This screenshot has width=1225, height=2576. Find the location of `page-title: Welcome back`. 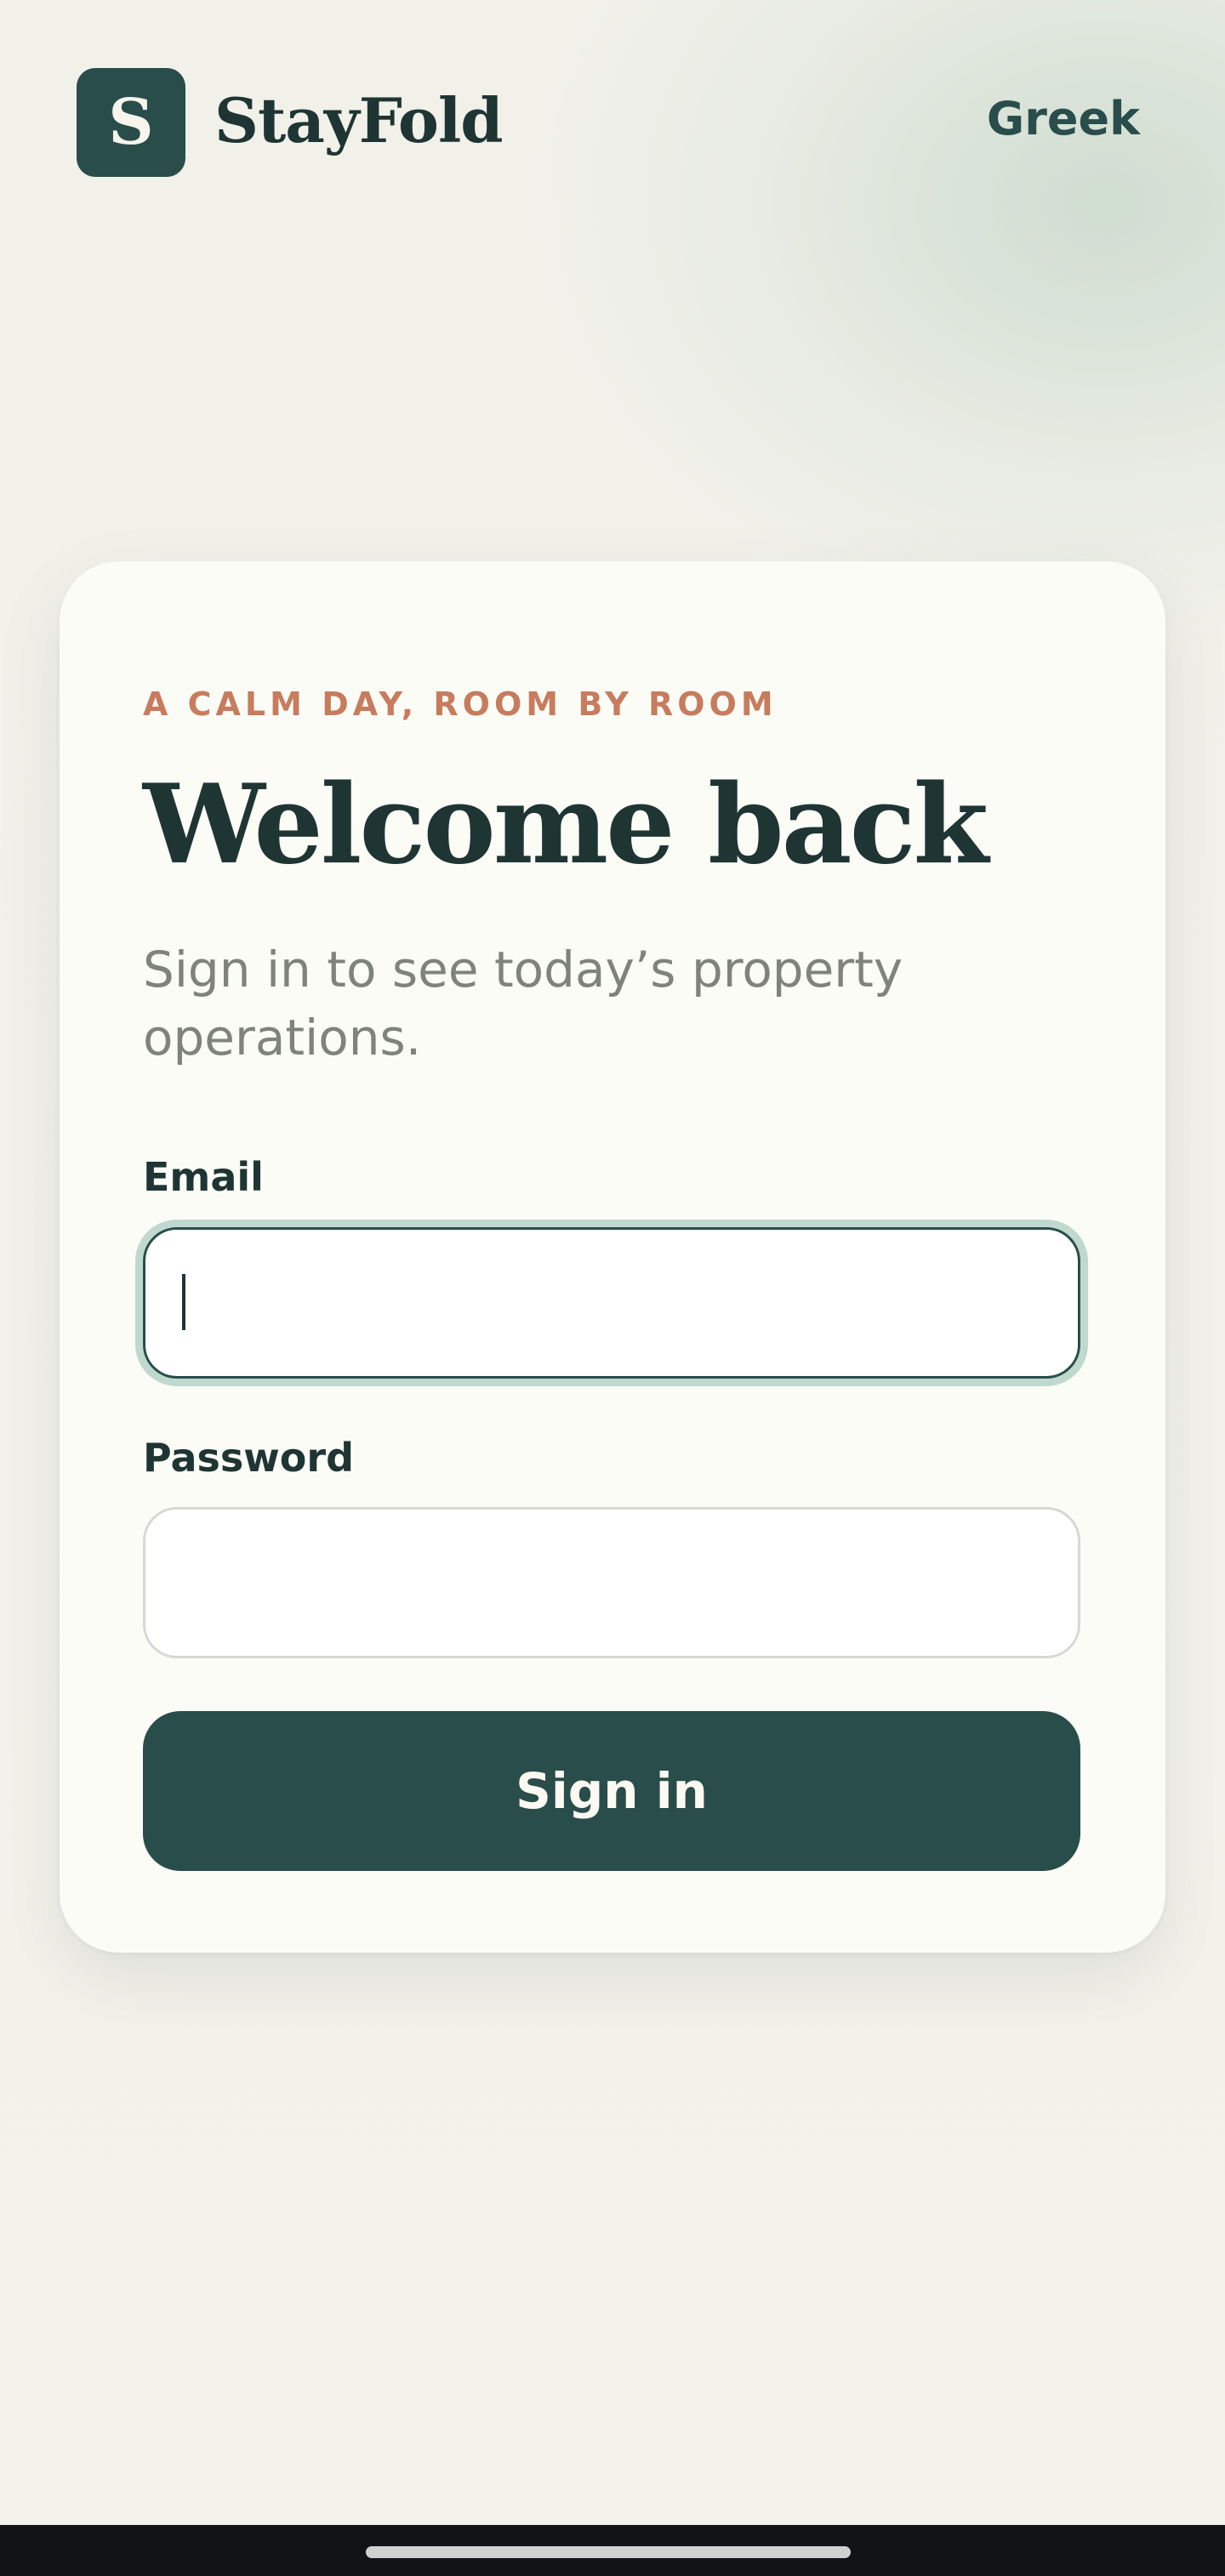

page-title: Welcome back is located at coordinates (566, 825).